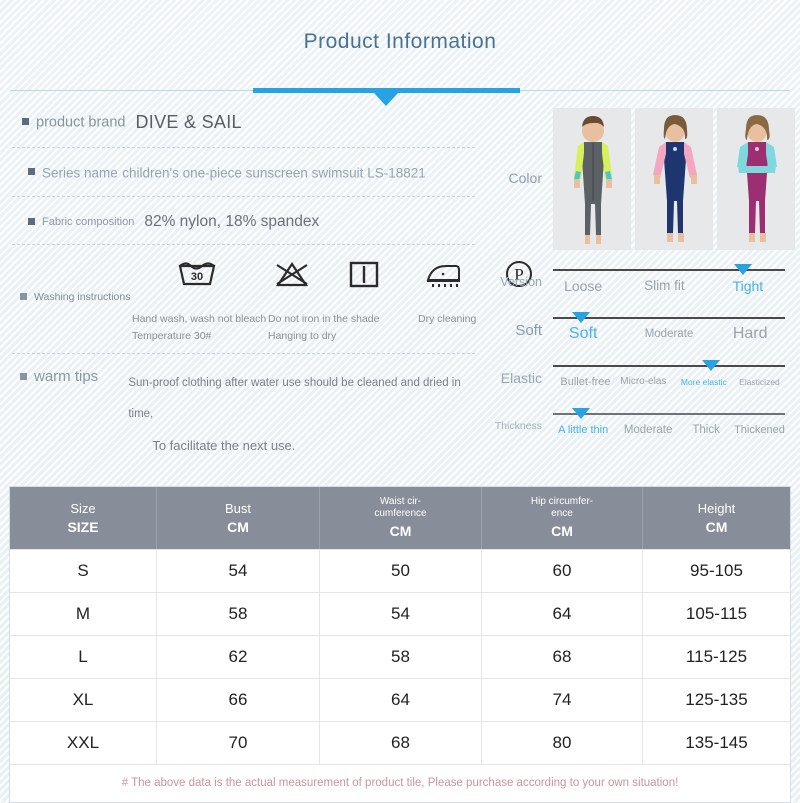  What do you see at coordinates (243, 123) in the screenshot?
I see `spec-brand: product brand DIVE & SAIL` at bounding box center [243, 123].